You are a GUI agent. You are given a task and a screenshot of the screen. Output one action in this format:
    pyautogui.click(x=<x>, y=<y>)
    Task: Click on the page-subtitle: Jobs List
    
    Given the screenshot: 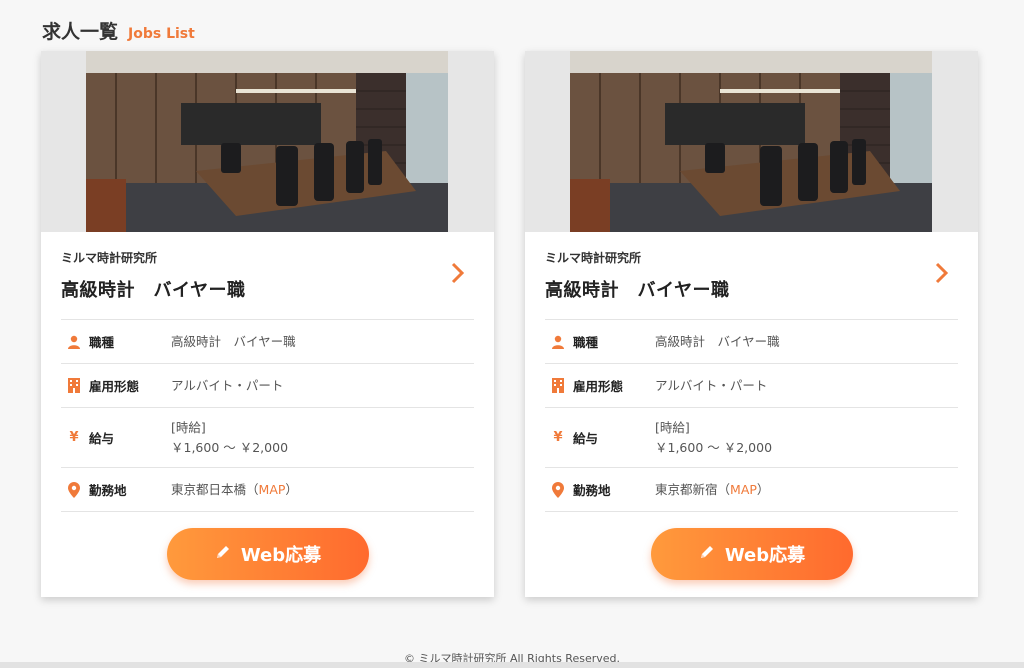 What is the action you would take?
    pyautogui.click(x=161, y=34)
    